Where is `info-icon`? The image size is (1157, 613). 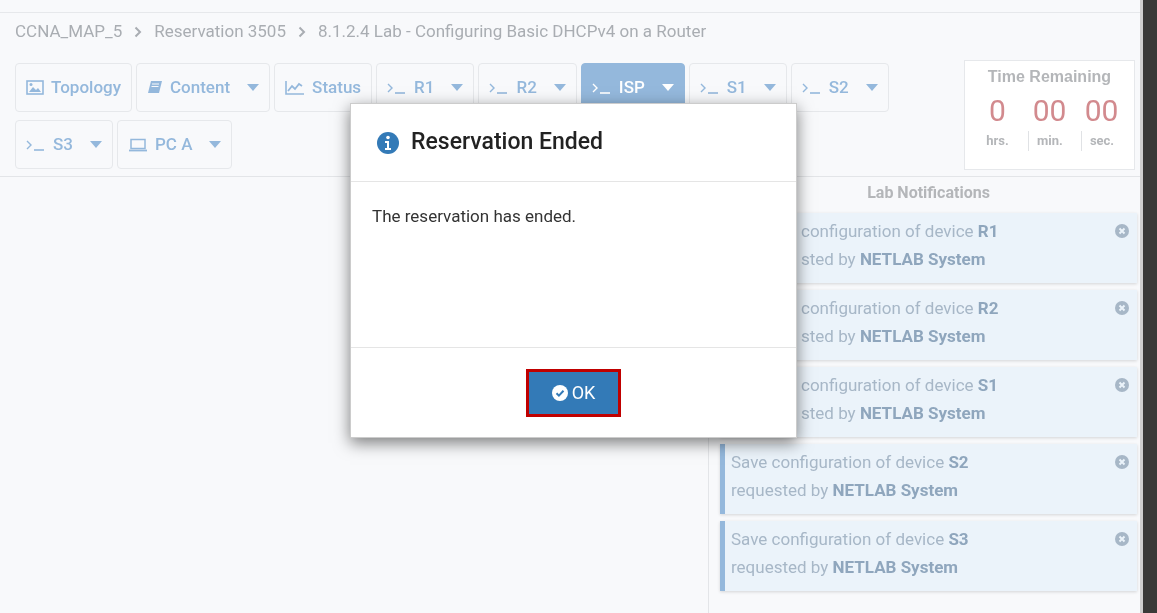 info-icon is located at coordinates (388, 142).